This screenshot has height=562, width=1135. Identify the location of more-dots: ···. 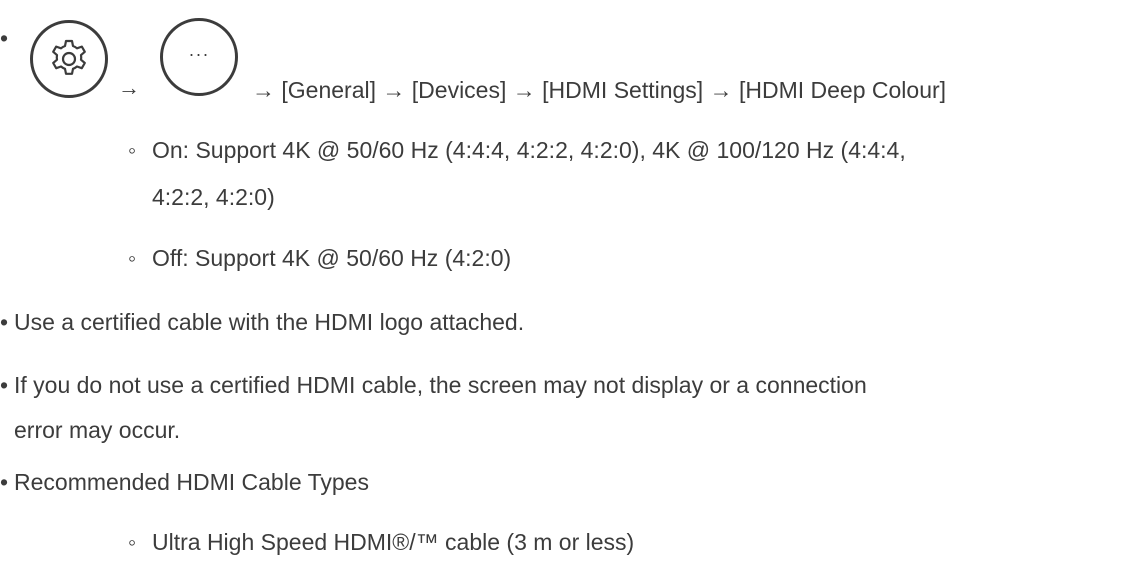
(199, 54).